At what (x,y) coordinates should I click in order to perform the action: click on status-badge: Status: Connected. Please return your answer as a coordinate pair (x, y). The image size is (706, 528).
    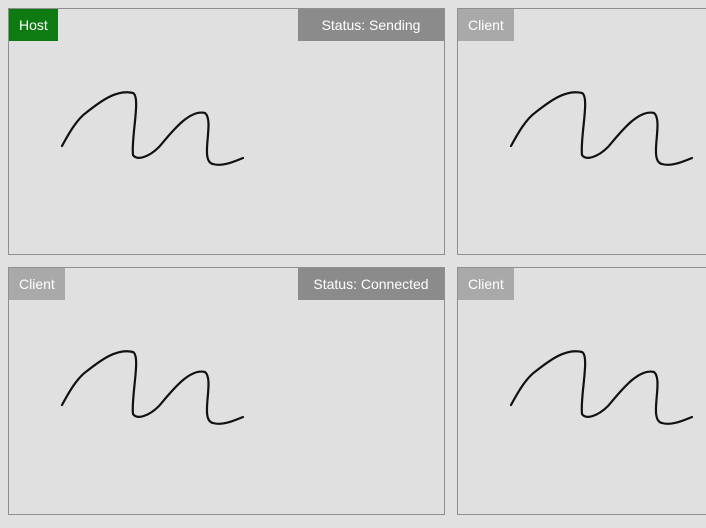
    Looking at the image, I should click on (371, 284).